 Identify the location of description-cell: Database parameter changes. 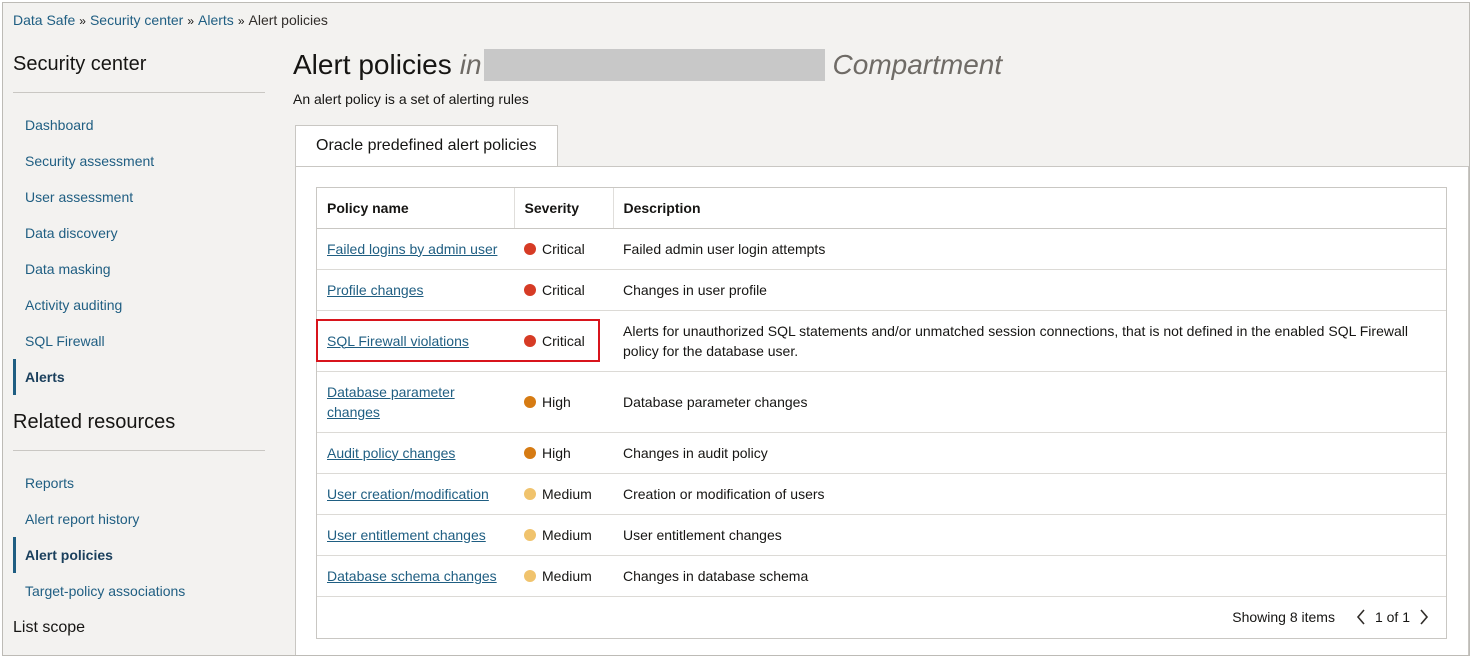
(1029, 402).